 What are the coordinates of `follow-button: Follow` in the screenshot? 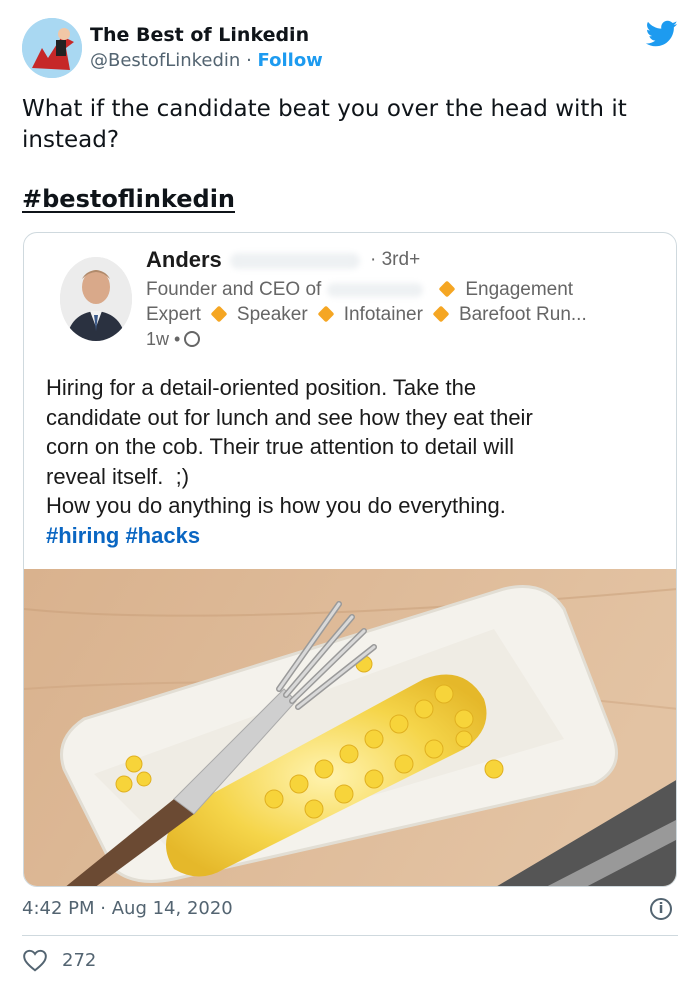 It's located at (290, 60).